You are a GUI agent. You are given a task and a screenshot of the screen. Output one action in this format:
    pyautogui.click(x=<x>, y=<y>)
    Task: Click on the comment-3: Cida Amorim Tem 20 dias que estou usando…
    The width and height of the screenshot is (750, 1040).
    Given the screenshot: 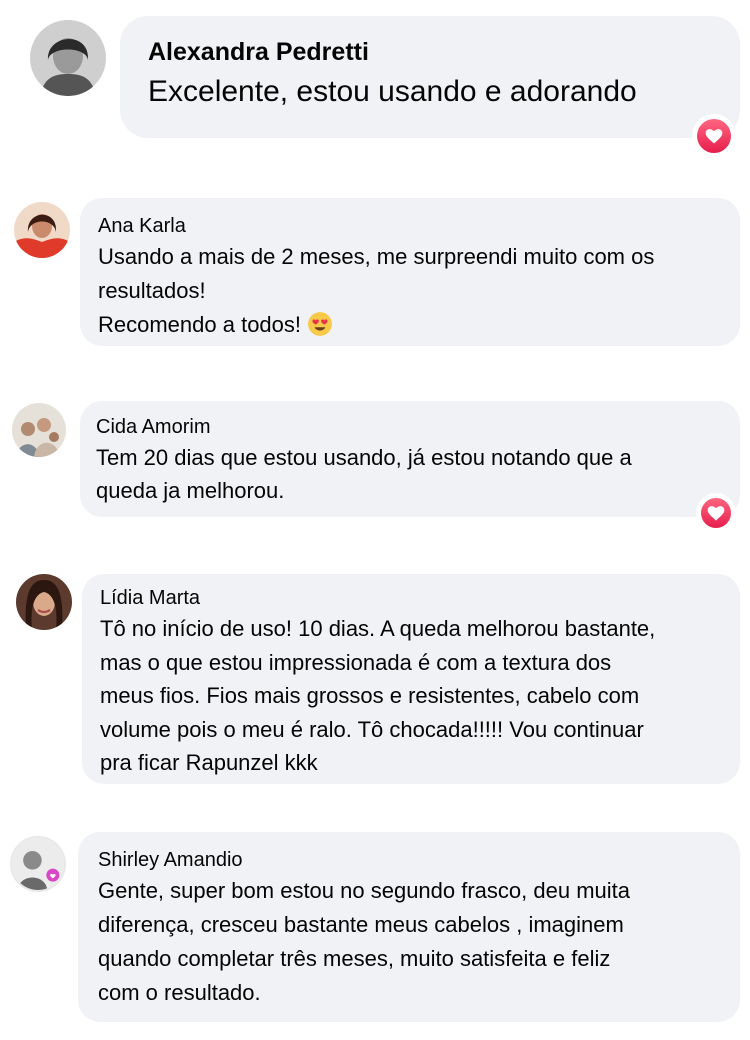 What is the action you would take?
    pyautogui.click(x=375, y=459)
    